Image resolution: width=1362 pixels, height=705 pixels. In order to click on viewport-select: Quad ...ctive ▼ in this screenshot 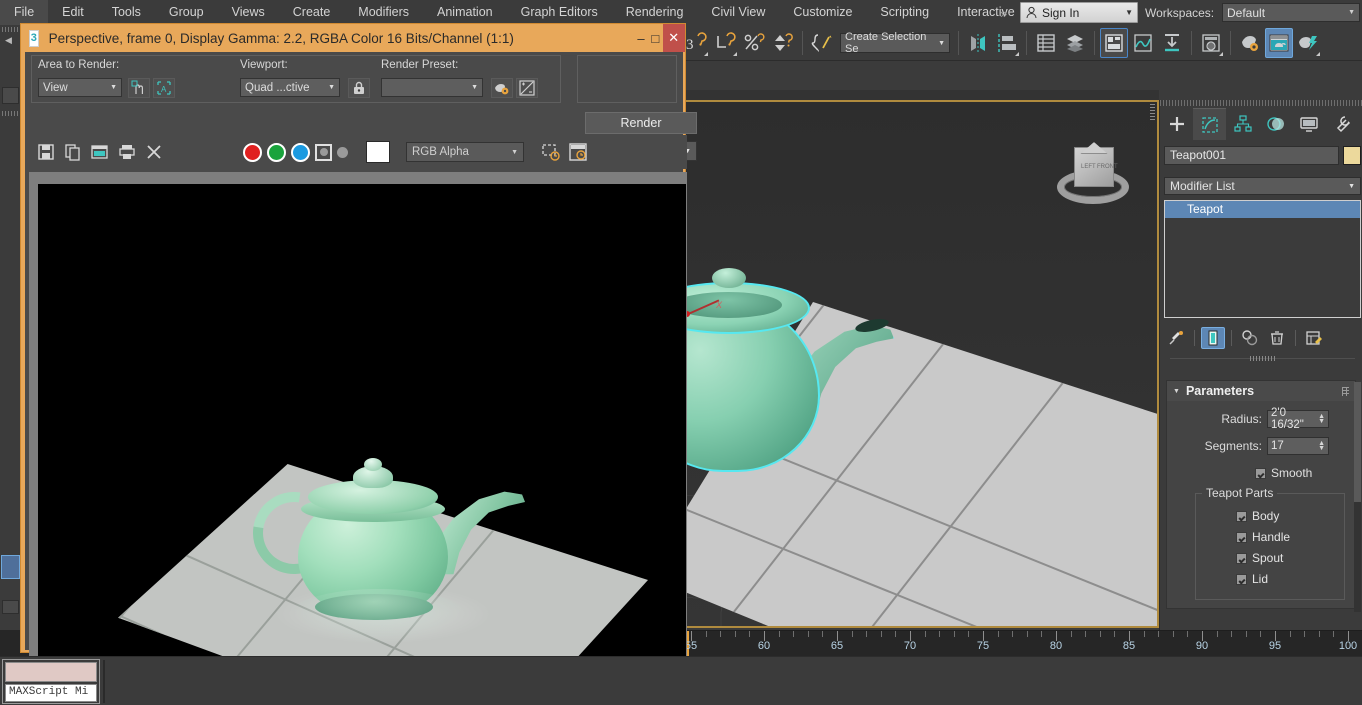, I will do `click(290, 87)`.